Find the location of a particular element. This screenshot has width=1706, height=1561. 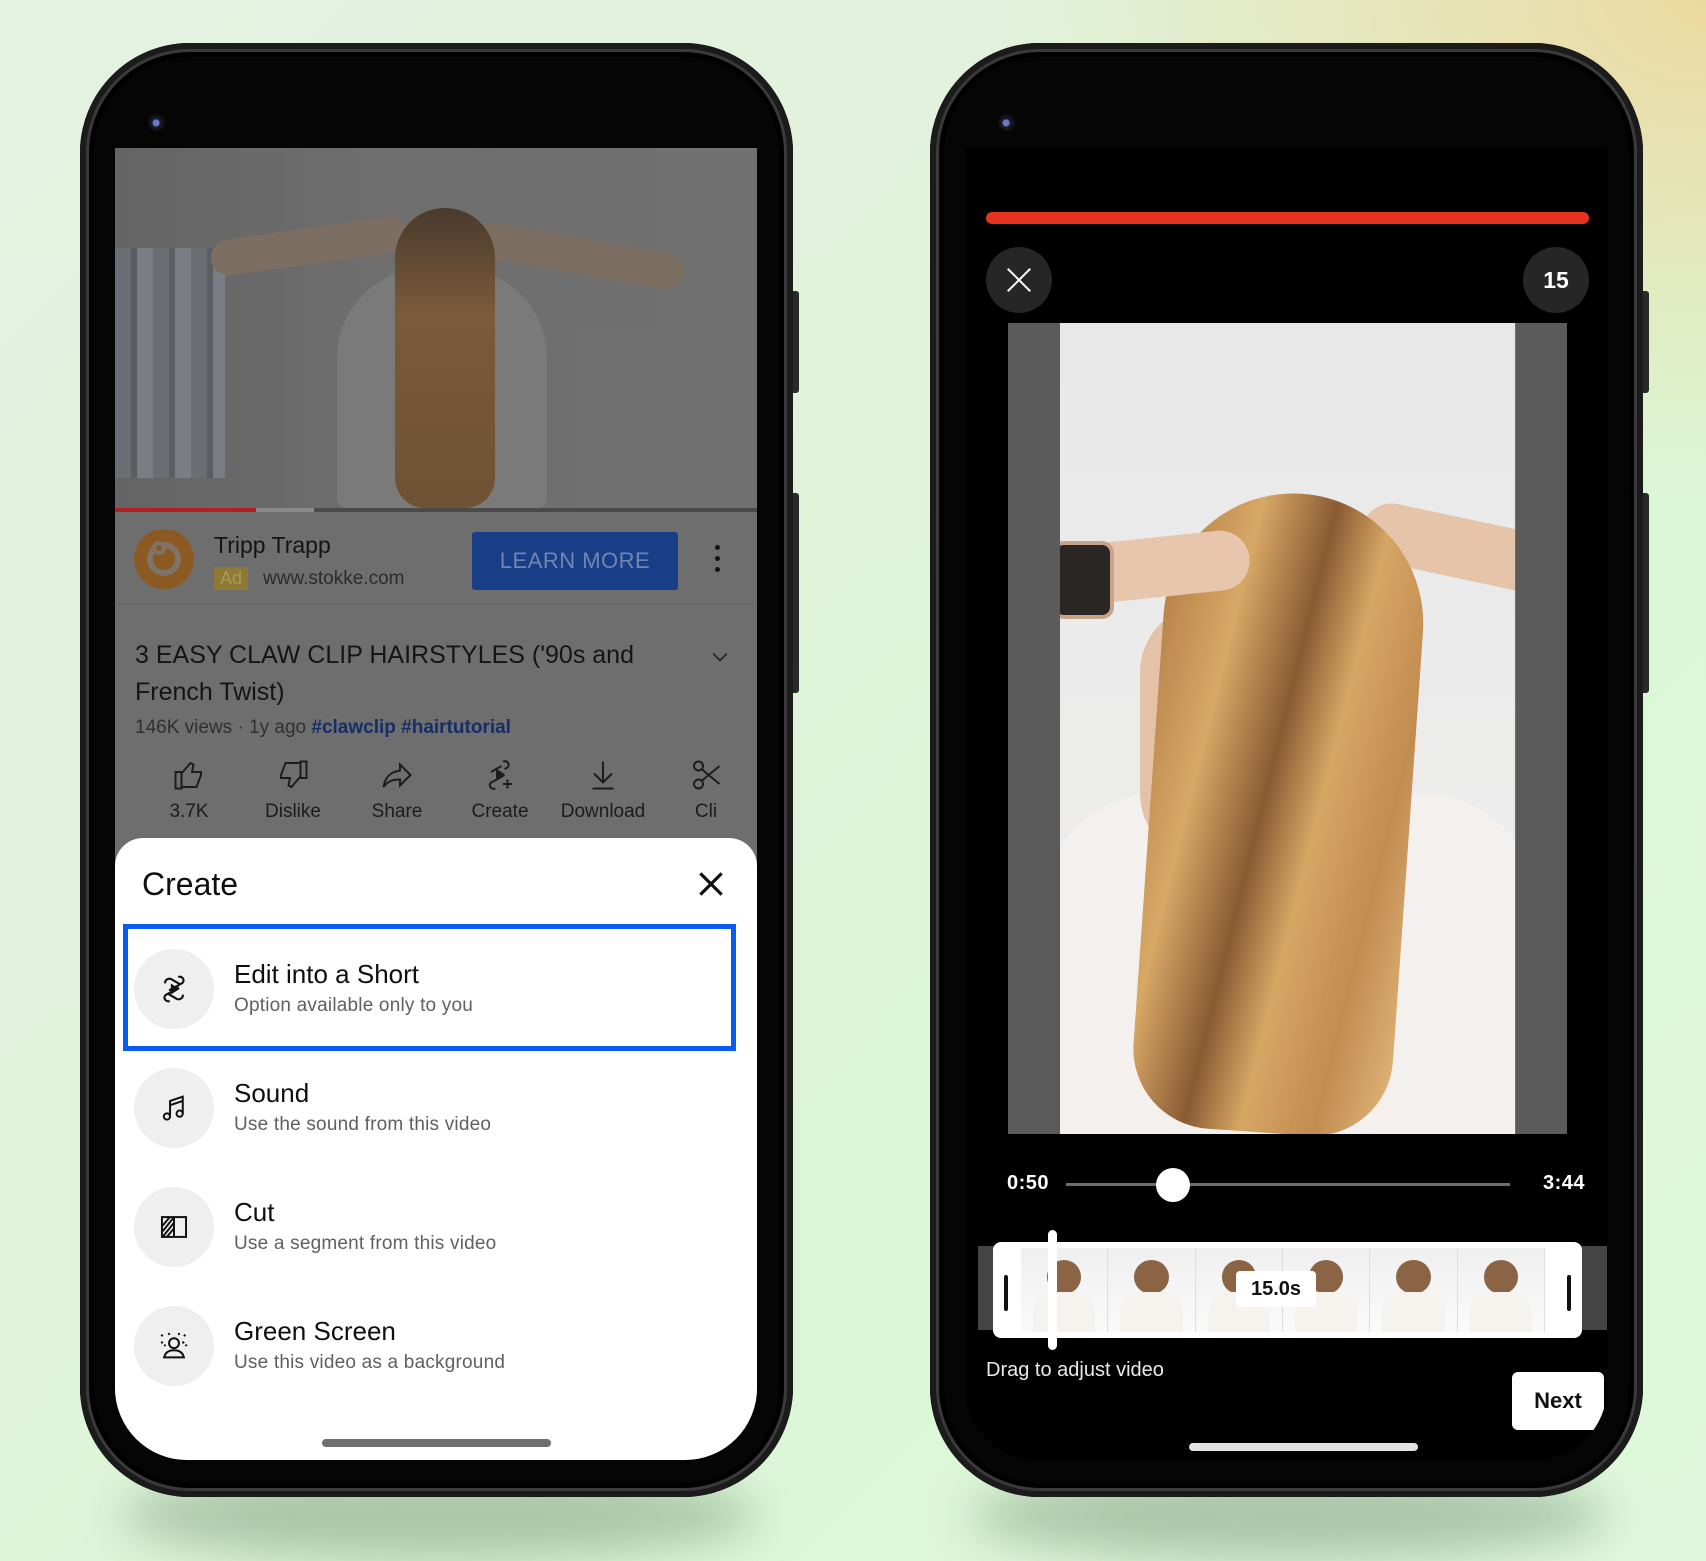

thumbs-up-icon is located at coordinates (188, 775).